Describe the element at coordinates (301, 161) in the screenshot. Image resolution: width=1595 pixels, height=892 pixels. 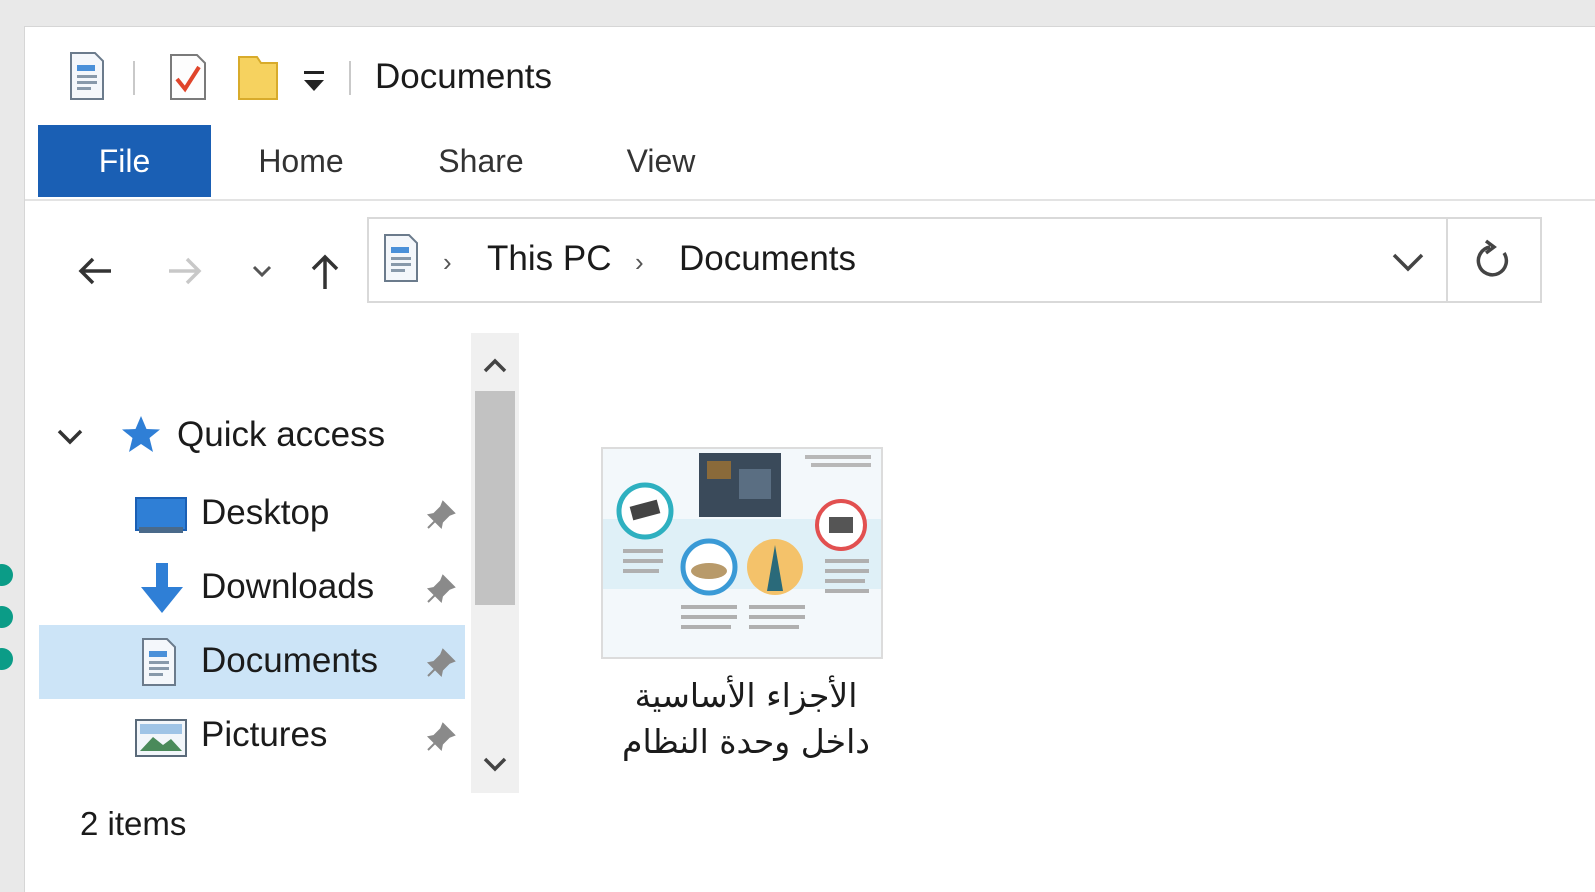
I see `tab-home: Home` at that location.